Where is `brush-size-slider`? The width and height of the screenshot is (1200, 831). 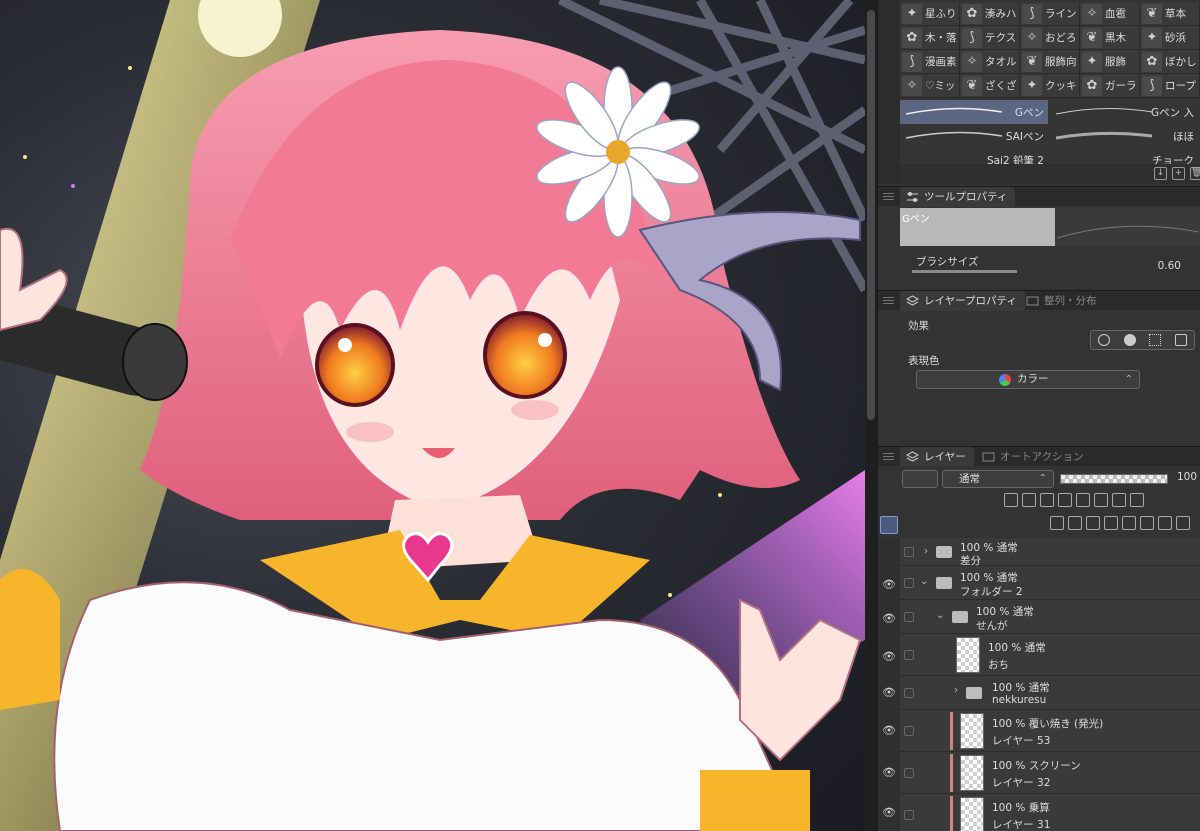
brush-size-slider is located at coordinates (964, 271).